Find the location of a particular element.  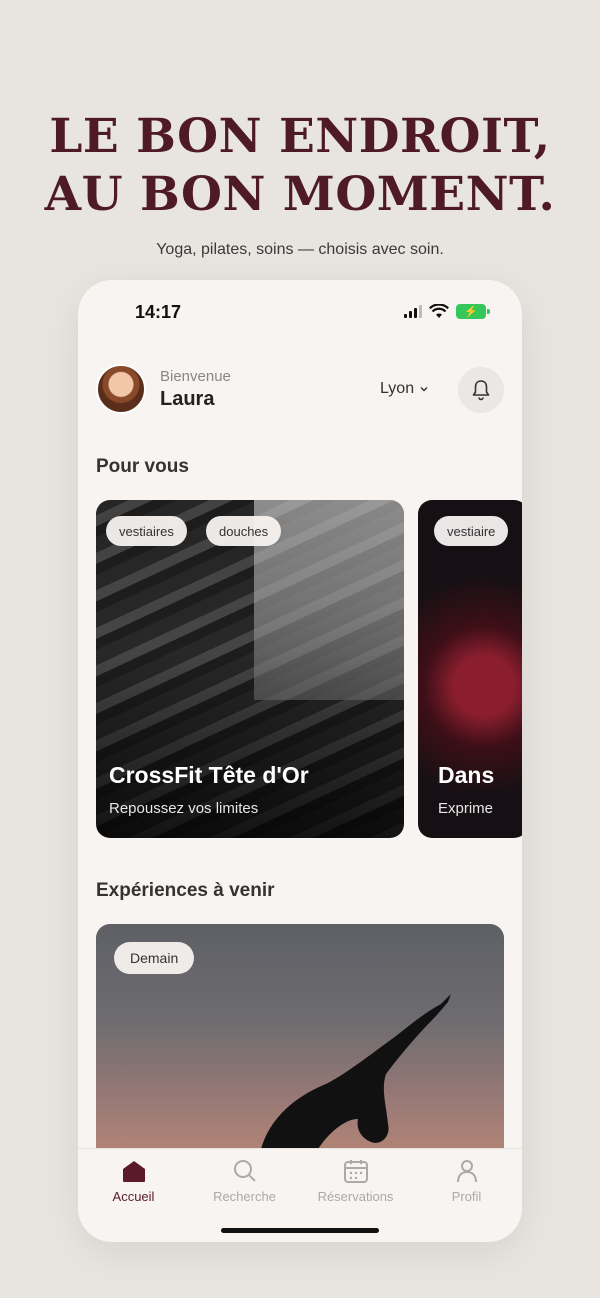

tab-label: Recherche is located at coordinates (244, 1196).